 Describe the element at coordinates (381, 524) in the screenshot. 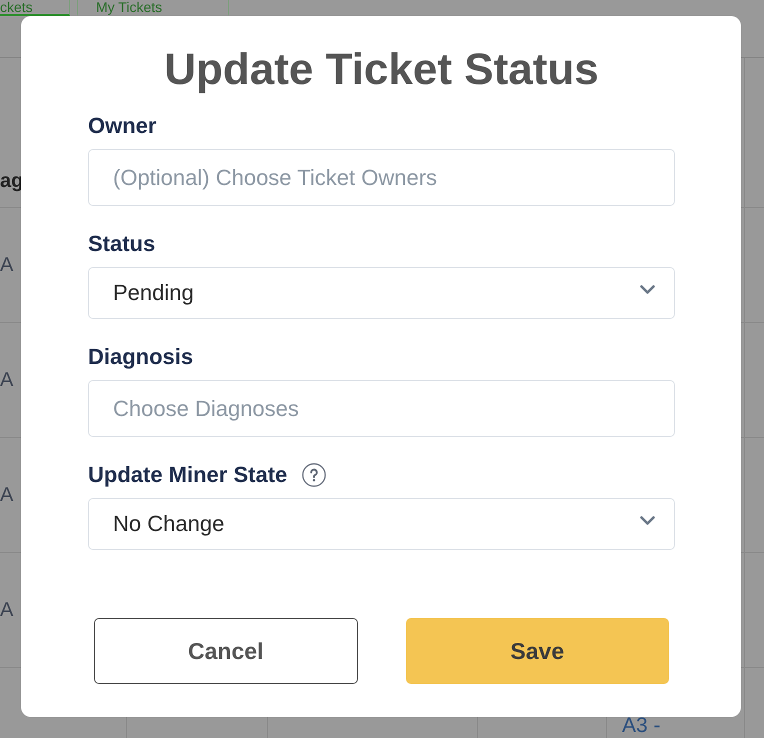

I see `dropdown: No Change` at that location.